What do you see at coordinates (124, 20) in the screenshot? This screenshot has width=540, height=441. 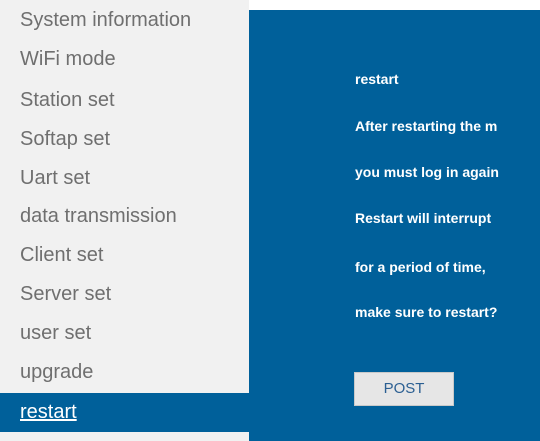 I see `sidebar-item-system-information: System information` at bounding box center [124, 20].